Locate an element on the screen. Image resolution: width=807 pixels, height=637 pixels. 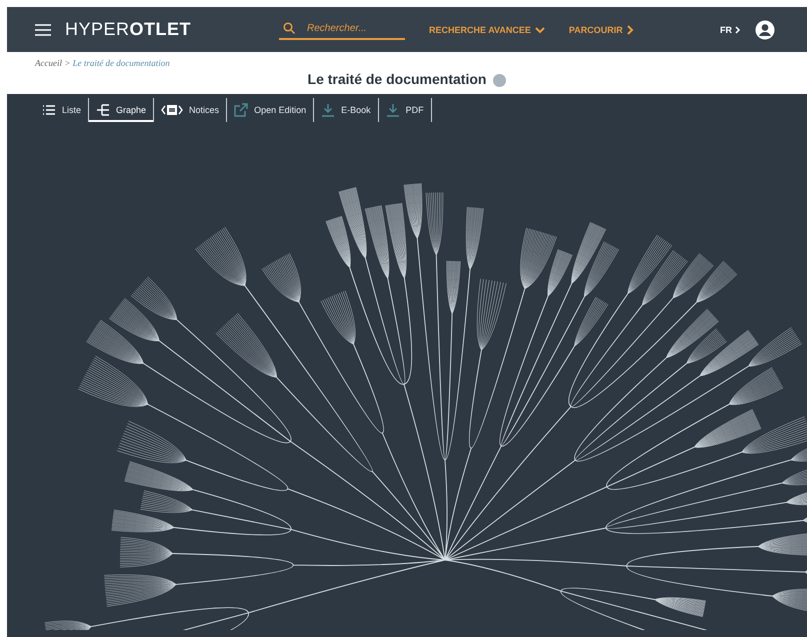
breadcrumb-link: Le traité de documentation is located at coordinates (121, 63).